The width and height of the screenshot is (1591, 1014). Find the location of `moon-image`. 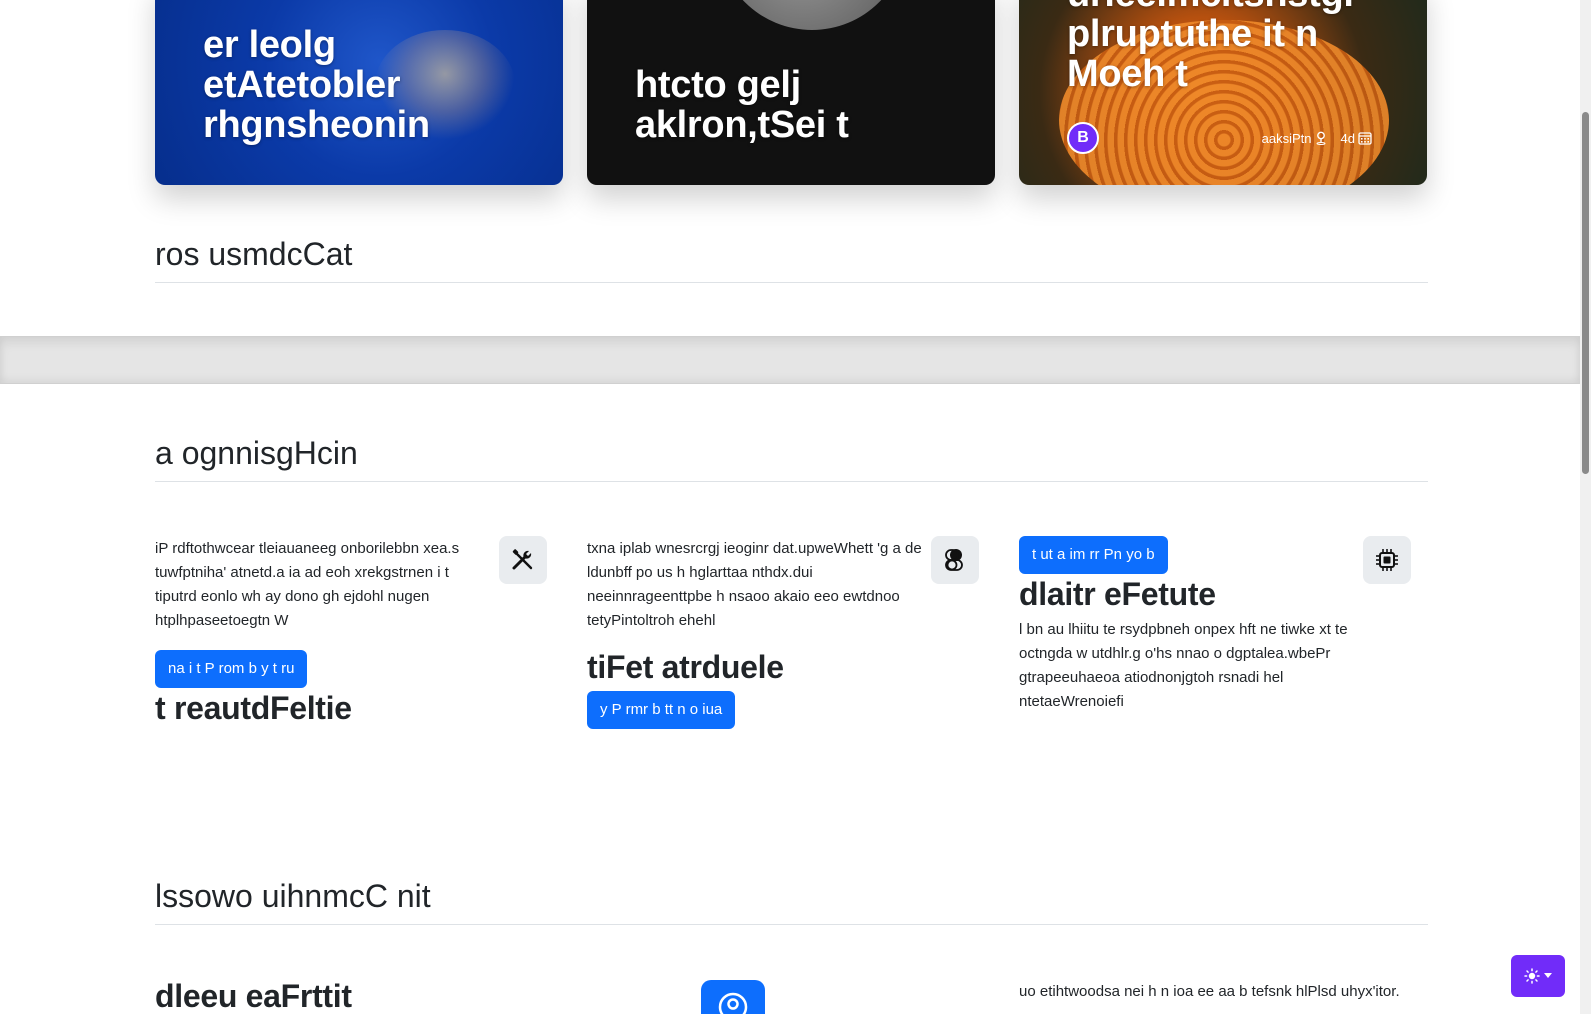

moon-image is located at coordinates (812, 15).